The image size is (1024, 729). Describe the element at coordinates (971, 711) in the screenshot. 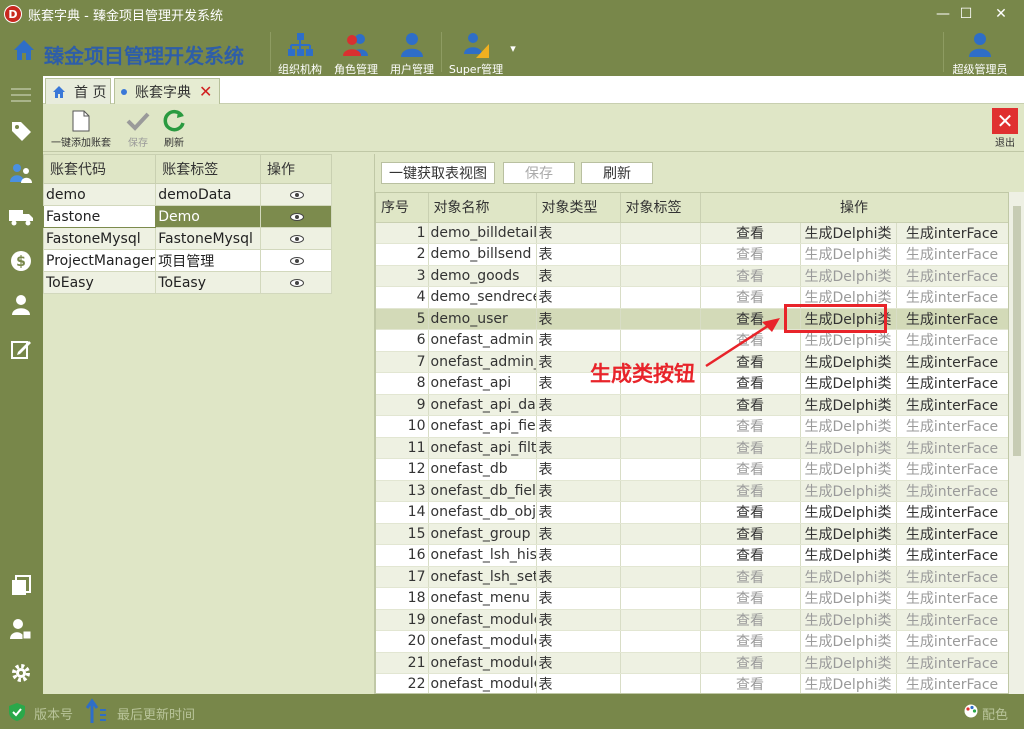

I see `palette-icon` at that location.